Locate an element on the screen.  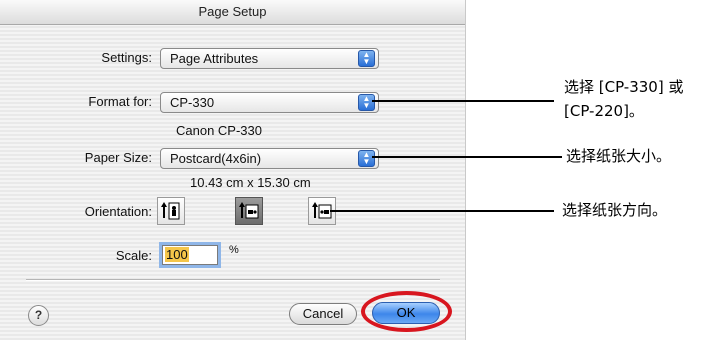
divider is located at coordinates (233, 280).